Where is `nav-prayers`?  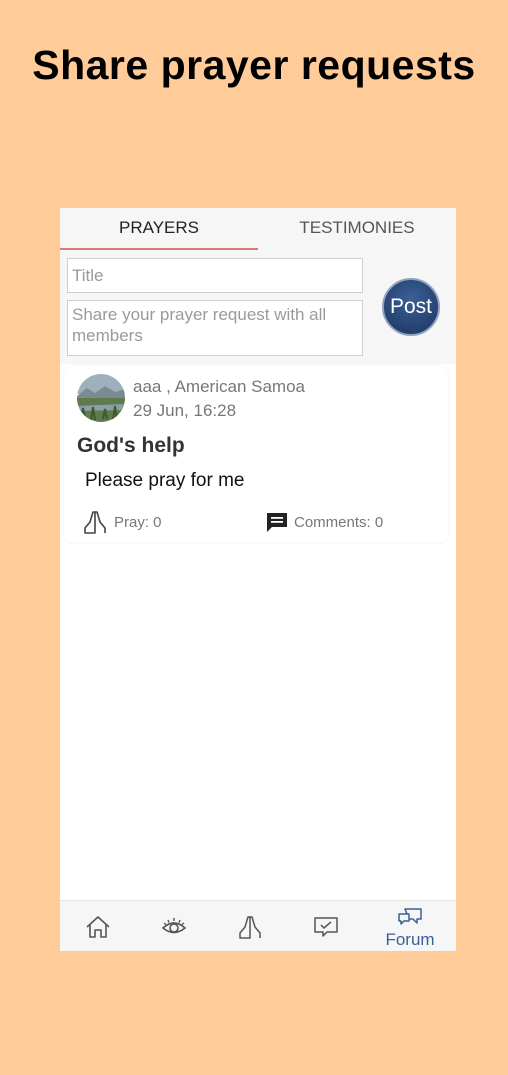
nav-prayers is located at coordinates (250, 926).